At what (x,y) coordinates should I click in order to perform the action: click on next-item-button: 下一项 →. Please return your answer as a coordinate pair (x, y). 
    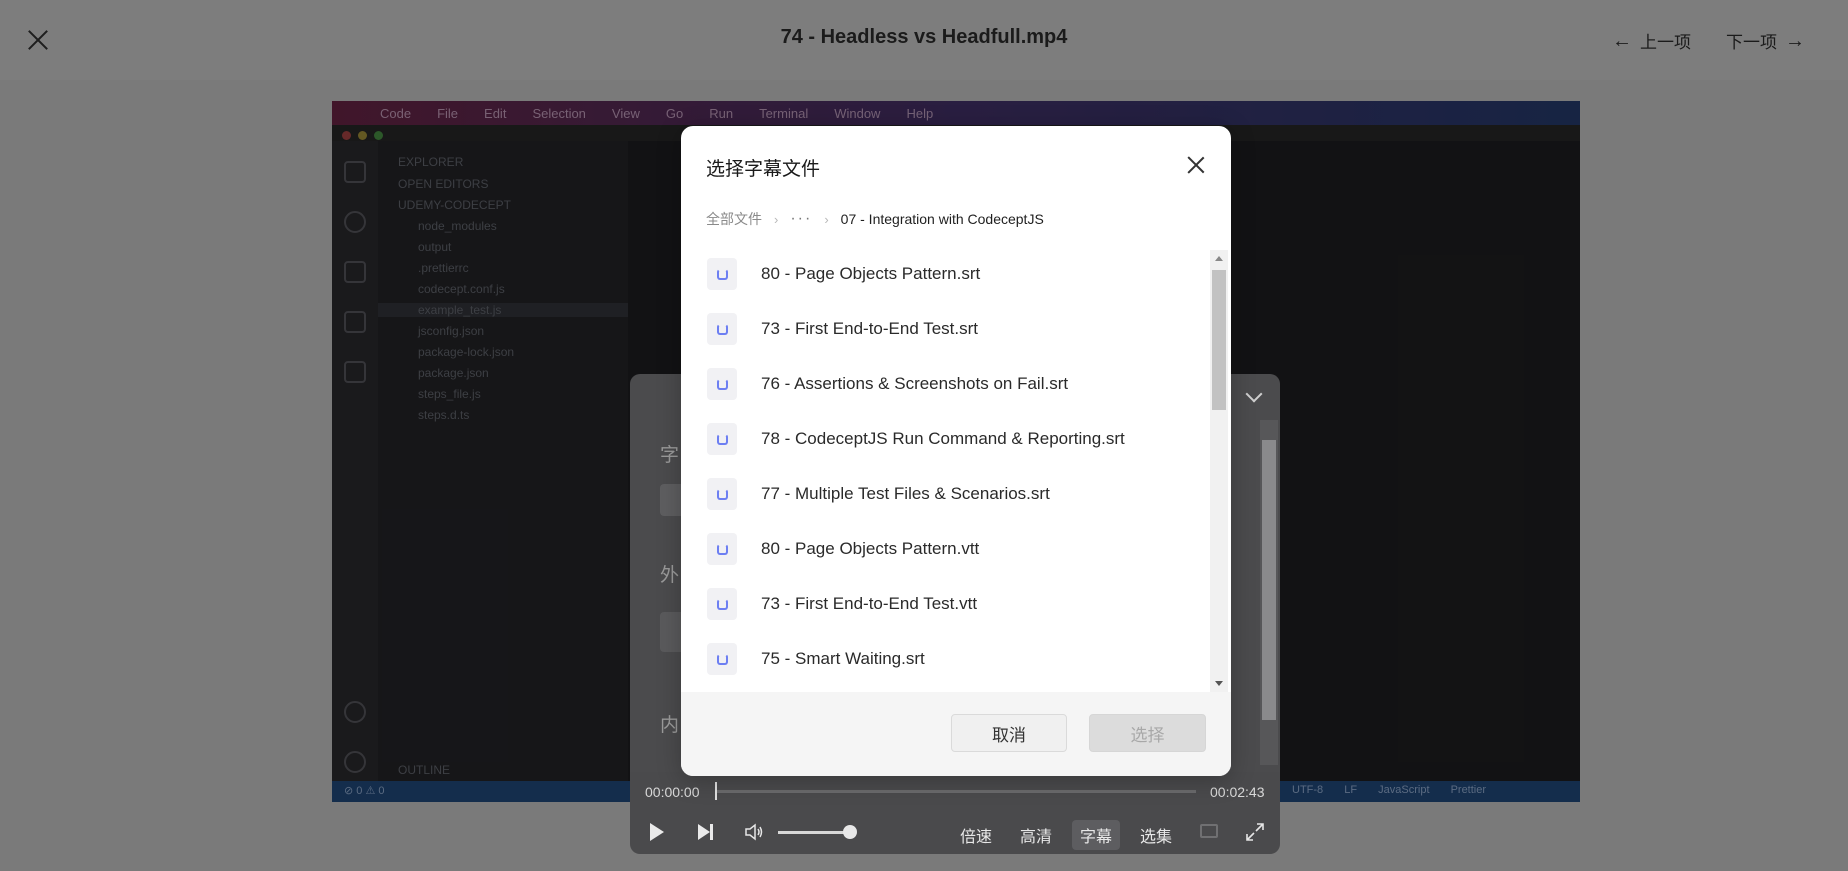
    Looking at the image, I should click on (1765, 40).